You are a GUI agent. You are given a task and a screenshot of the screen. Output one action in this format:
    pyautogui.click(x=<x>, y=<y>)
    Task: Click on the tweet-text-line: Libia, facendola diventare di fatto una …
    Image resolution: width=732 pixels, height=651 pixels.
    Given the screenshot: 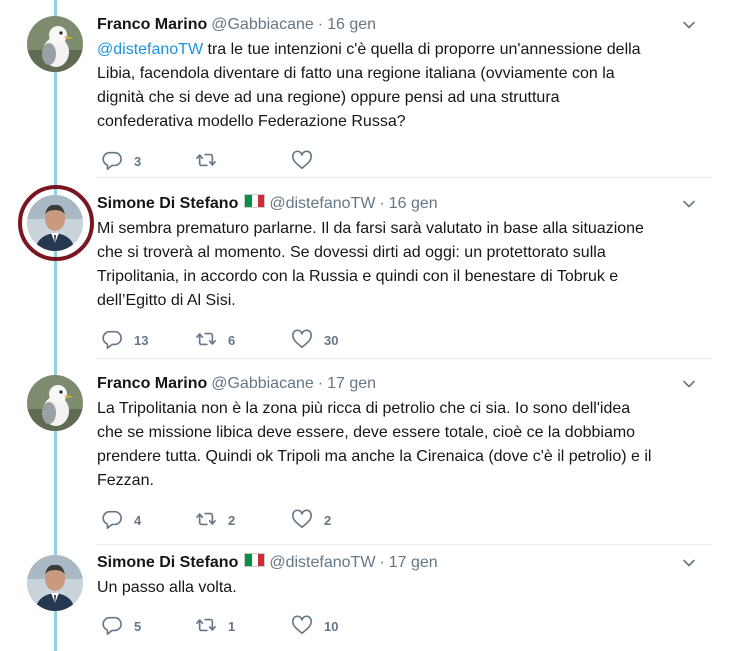 What is the action you would take?
    pyautogui.click(x=397, y=74)
    